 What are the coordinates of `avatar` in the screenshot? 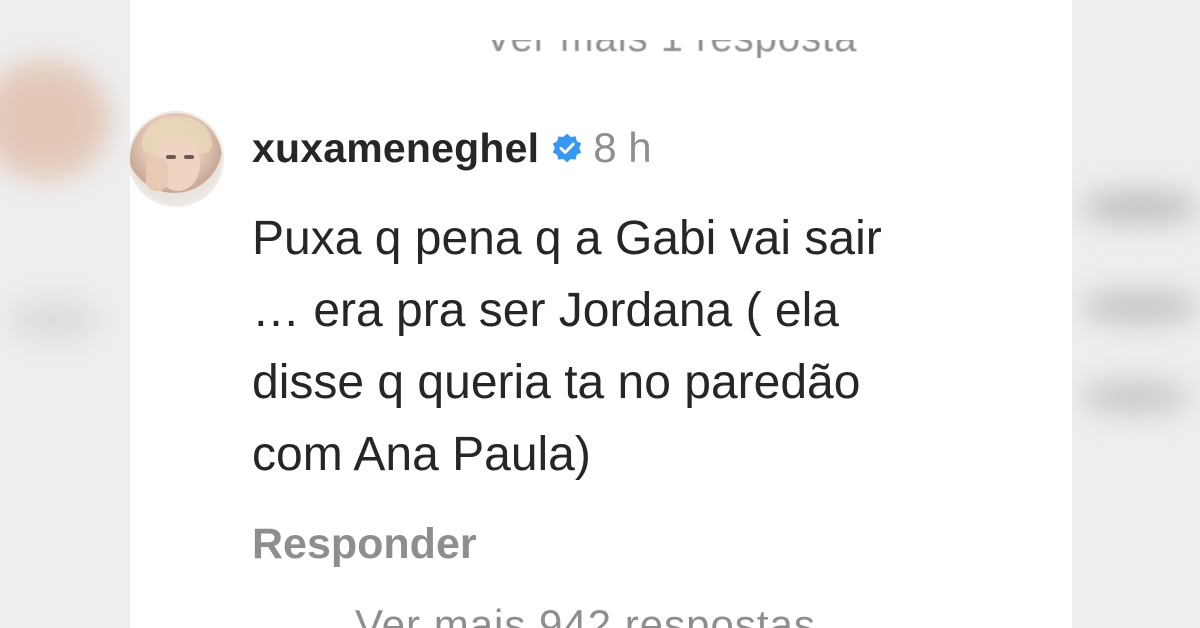 It's located at (176, 159).